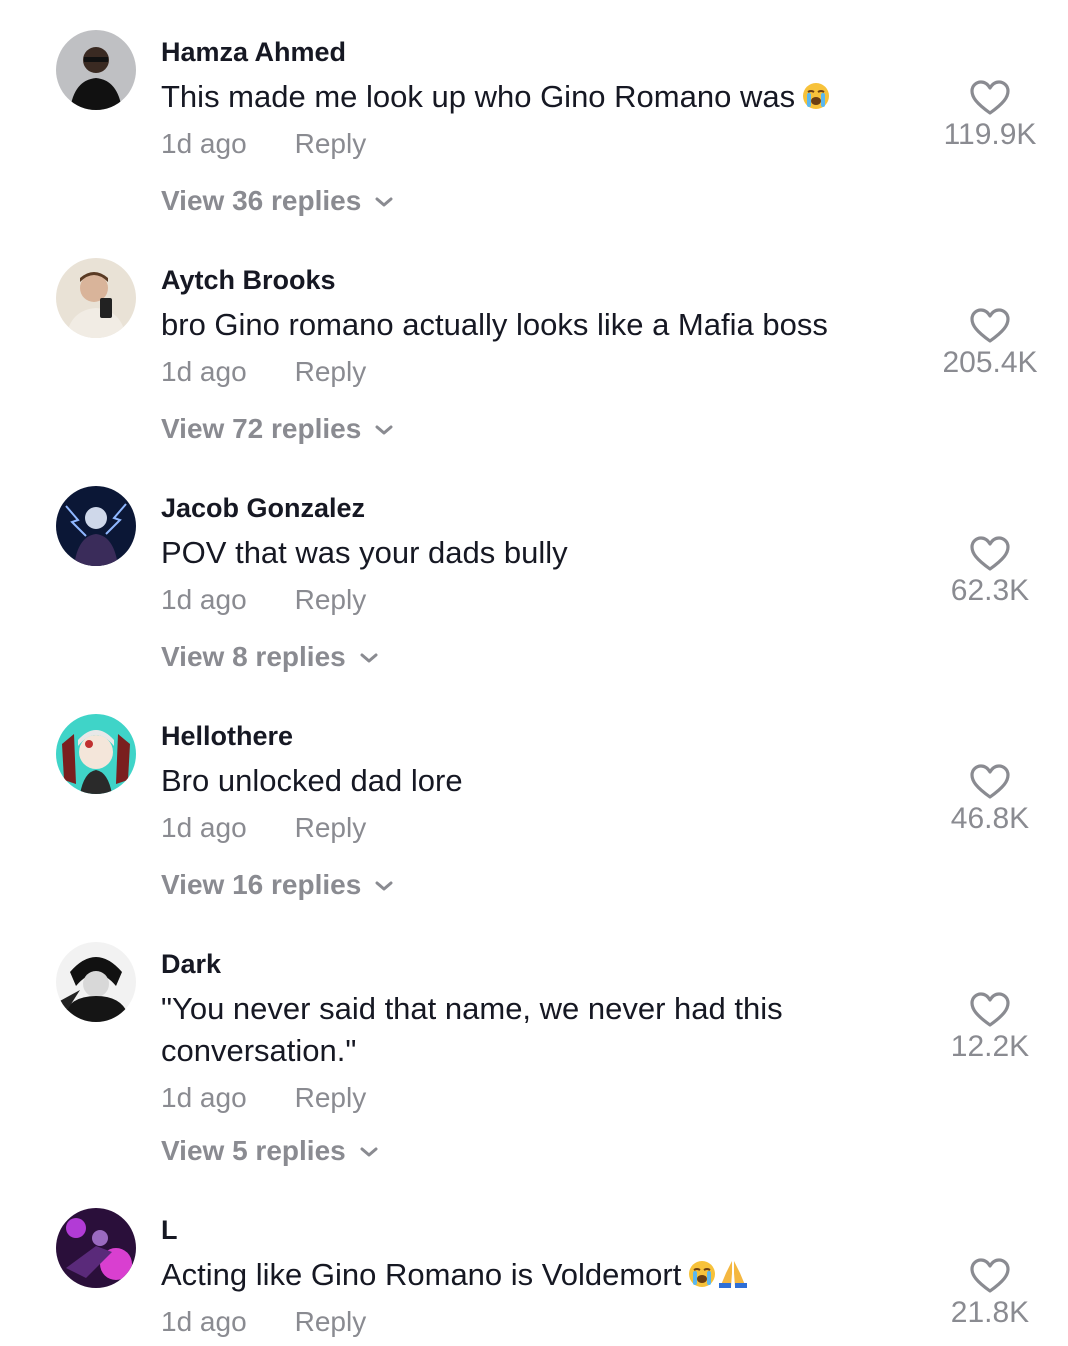 This screenshot has width=1068, height=1346. I want to click on comment-text-content: Bro unlocked dad lore, so click(312, 780).